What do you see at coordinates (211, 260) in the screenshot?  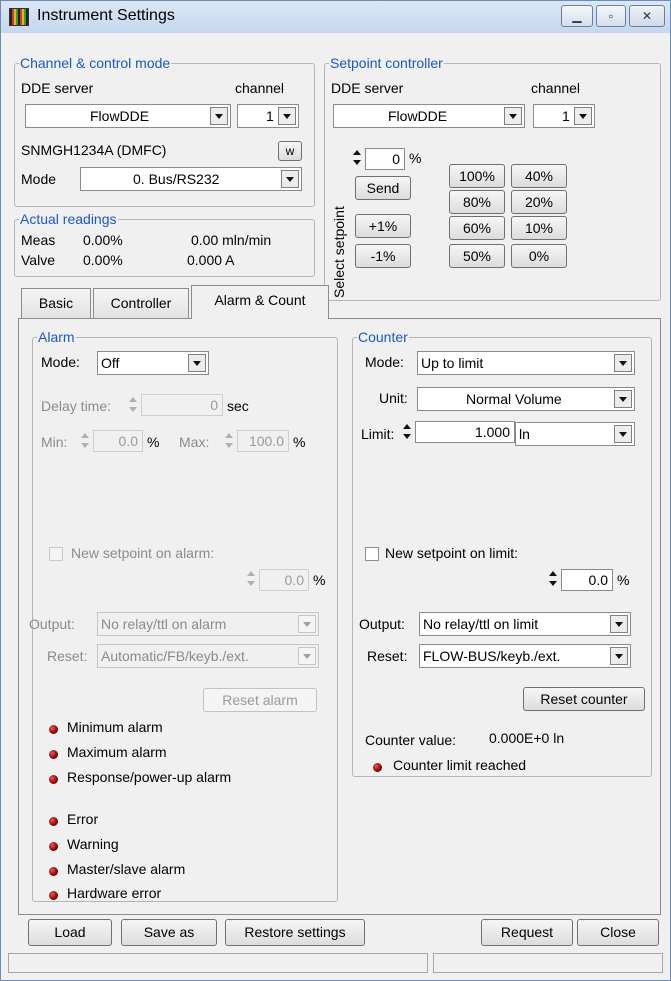 I see `valve-current: 0.000 A` at bounding box center [211, 260].